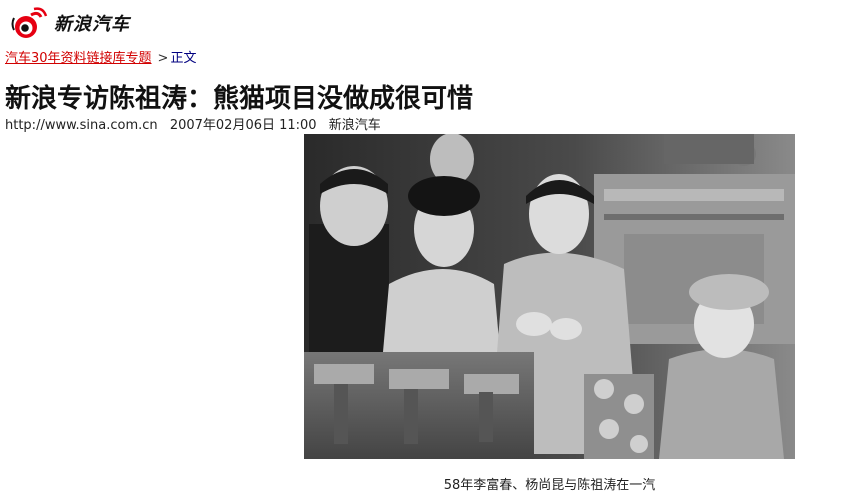  Describe the element at coordinates (243, 125) in the screenshot. I see `publish-time: 2007年02月06日 11:00` at that location.